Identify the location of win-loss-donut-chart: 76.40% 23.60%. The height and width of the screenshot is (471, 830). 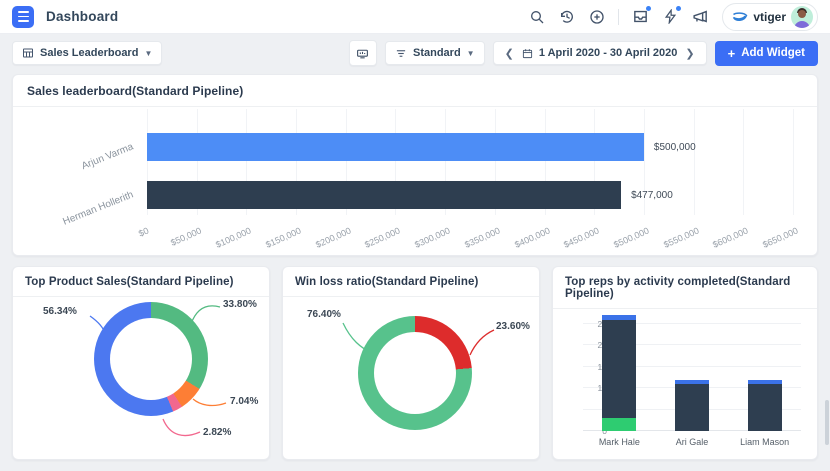
(411, 375).